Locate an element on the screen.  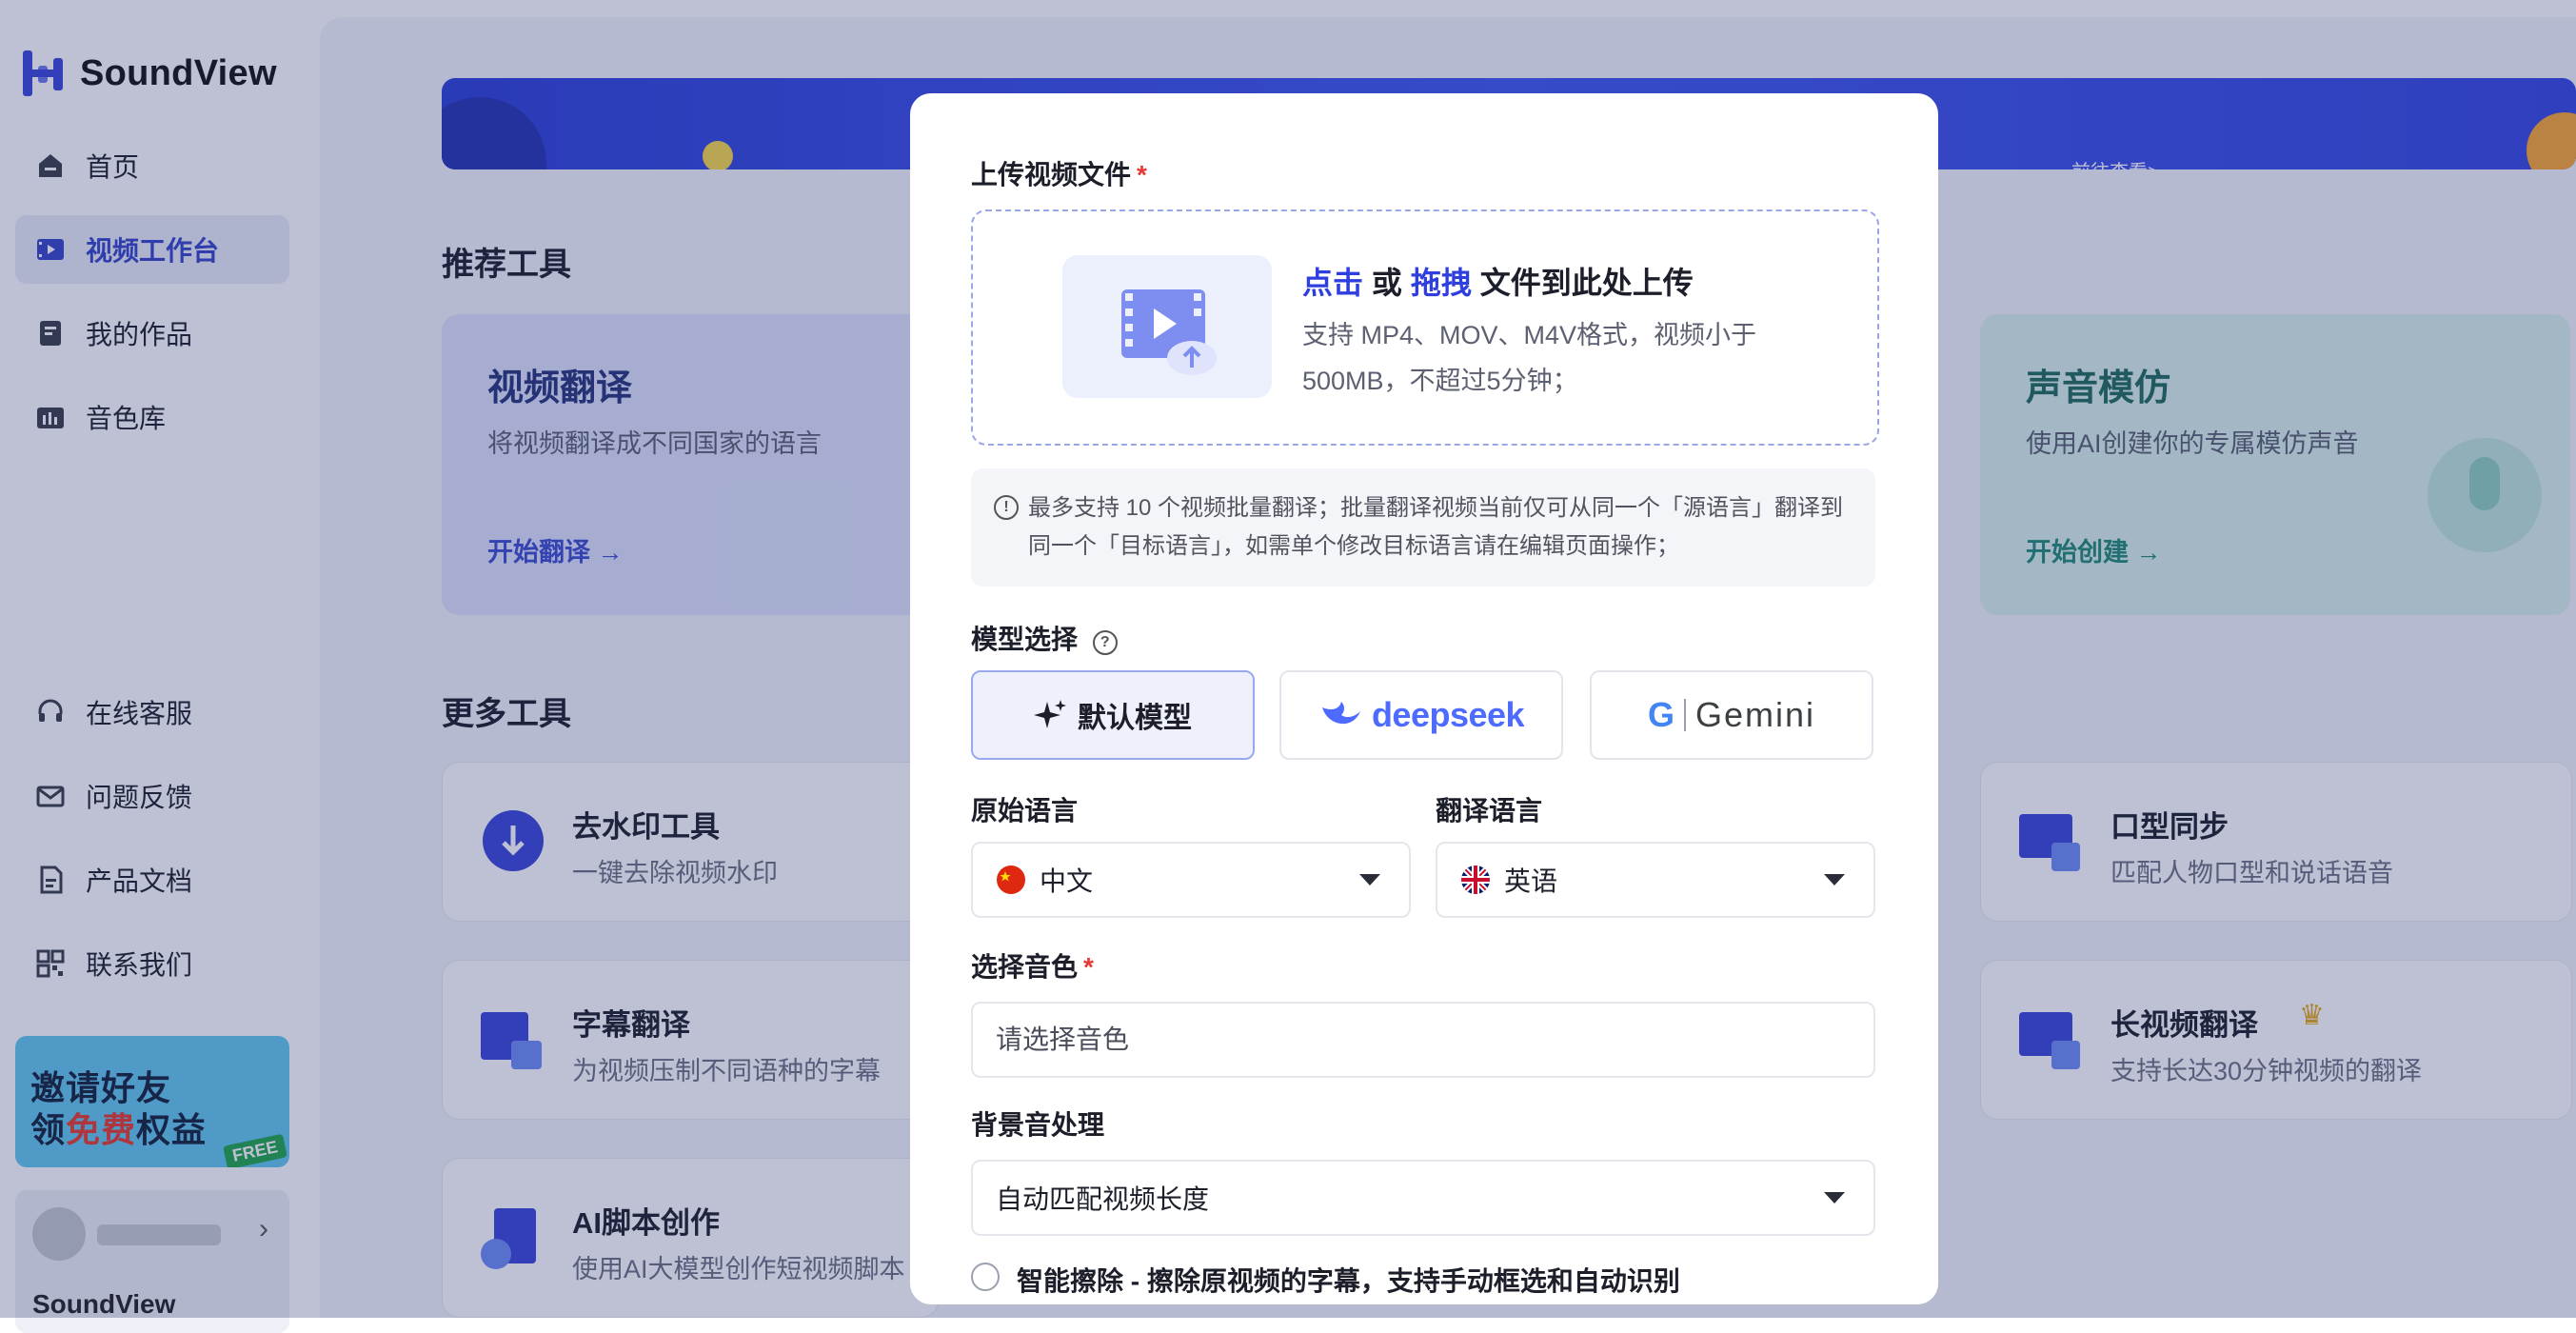
model-option-gemini: G Gemini is located at coordinates (1731, 715).